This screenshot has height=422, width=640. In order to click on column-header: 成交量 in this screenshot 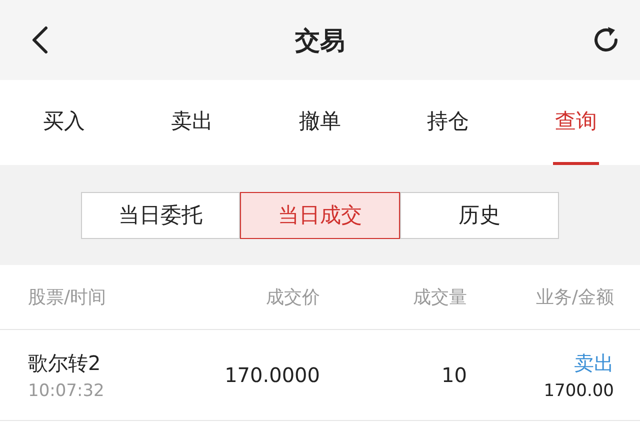, I will do `click(439, 297)`.